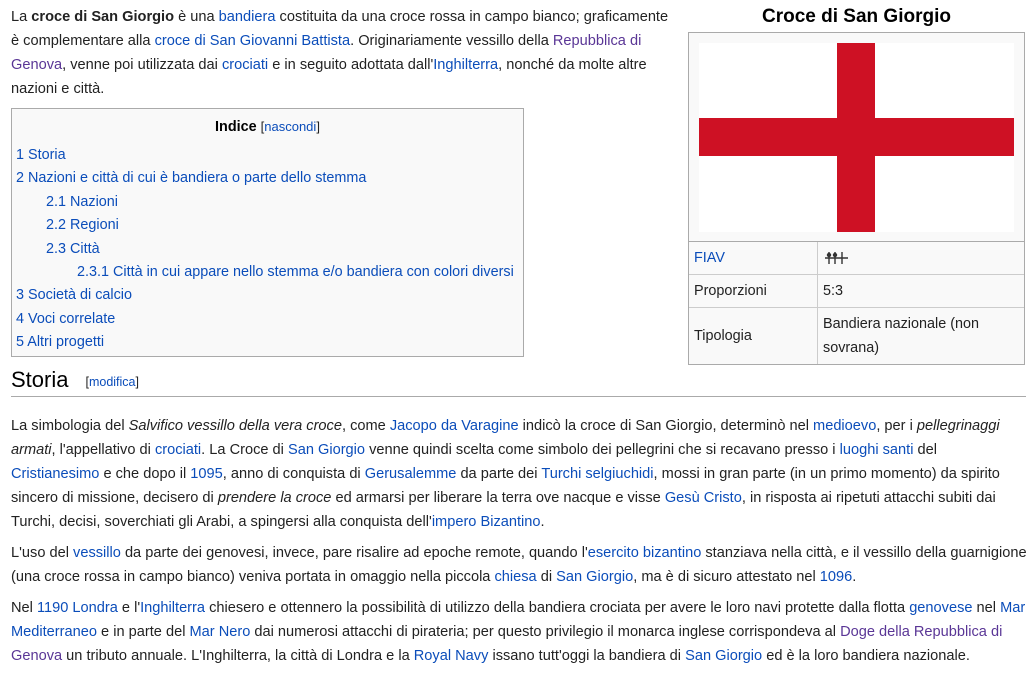 Image resolution: width=1036 pixels, height=691 pixels. I want to click on infobox-value: Bandiera nazionale (non sovrana), so click(920, 335).